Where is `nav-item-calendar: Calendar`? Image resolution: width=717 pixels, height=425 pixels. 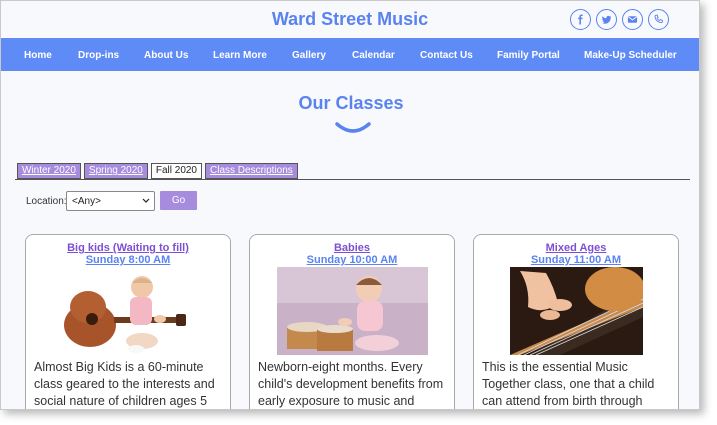 nav-item-calendar: Calendar is located at coordinates (373, 55).